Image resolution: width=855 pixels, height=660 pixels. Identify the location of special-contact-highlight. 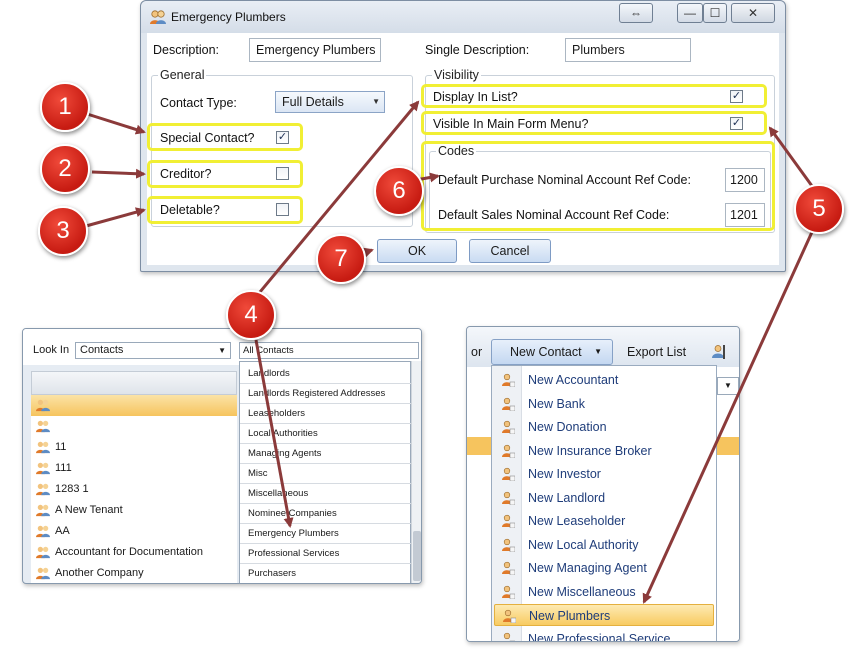
(225, 137).